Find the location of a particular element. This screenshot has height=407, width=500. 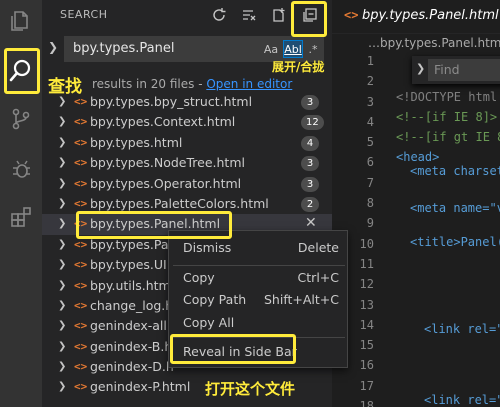

refresh-icon is located at coordinates (219, 15).